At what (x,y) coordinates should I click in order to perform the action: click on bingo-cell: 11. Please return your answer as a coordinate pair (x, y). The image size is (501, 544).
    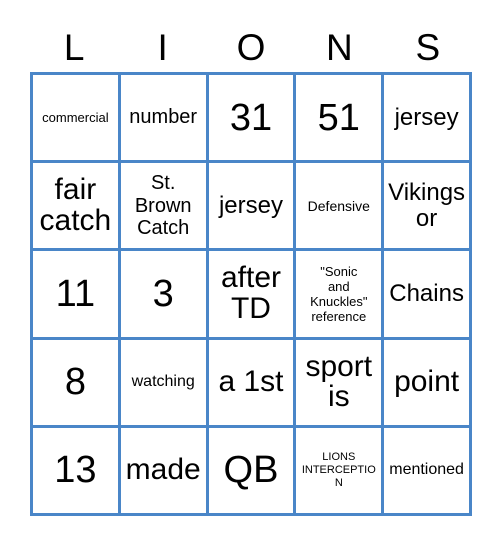
    Looking at the image, I should click on (77, 295).